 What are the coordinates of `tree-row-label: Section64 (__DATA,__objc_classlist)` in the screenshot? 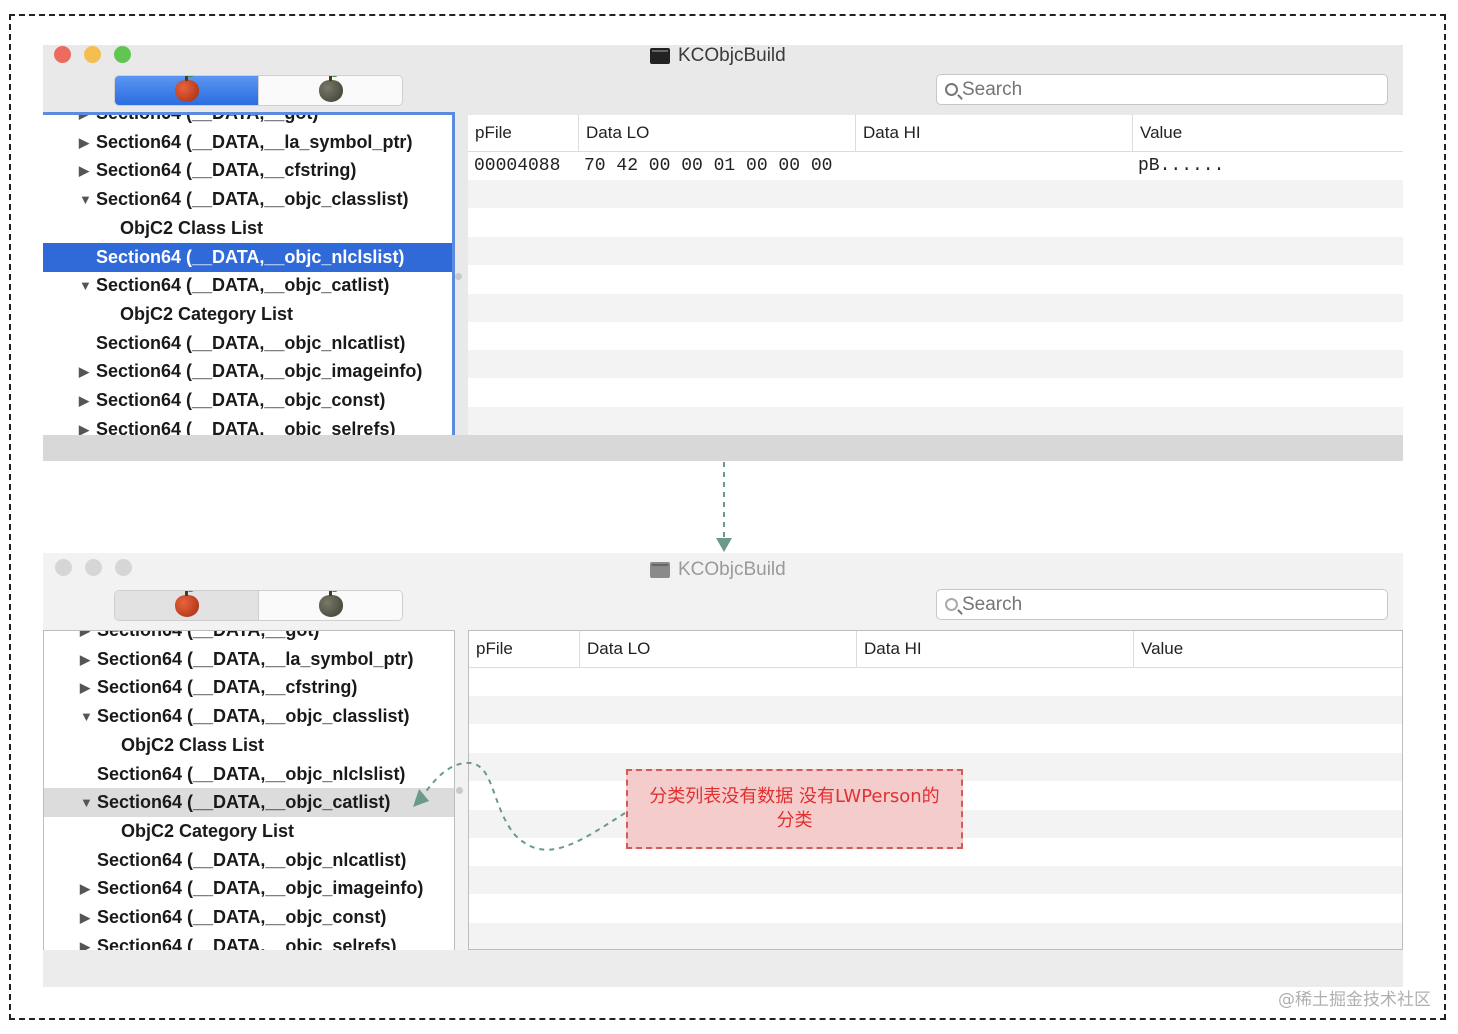 It's located at (252, 199).